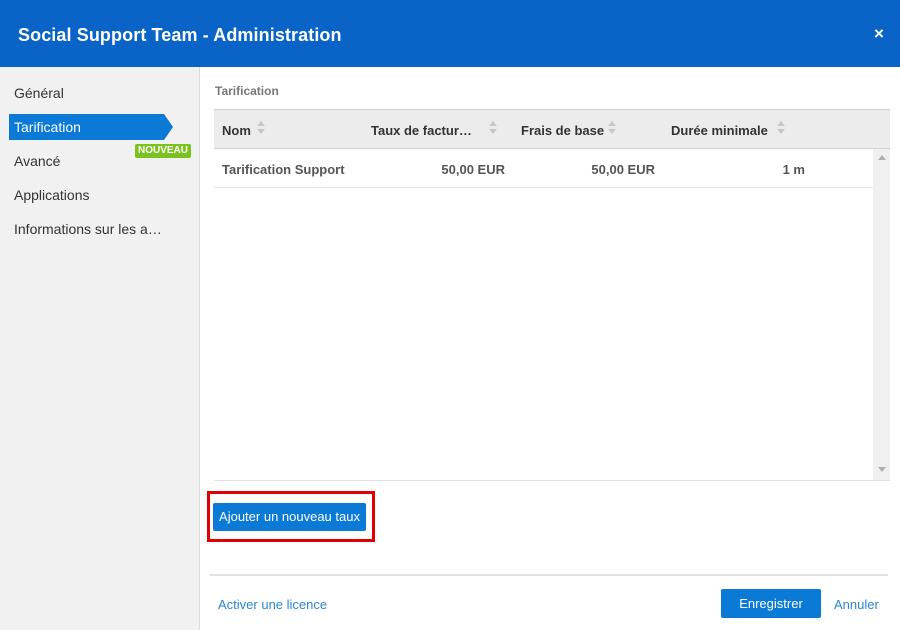  I want to click on cell-frais: 50,00 EUR, so click(623, 169).